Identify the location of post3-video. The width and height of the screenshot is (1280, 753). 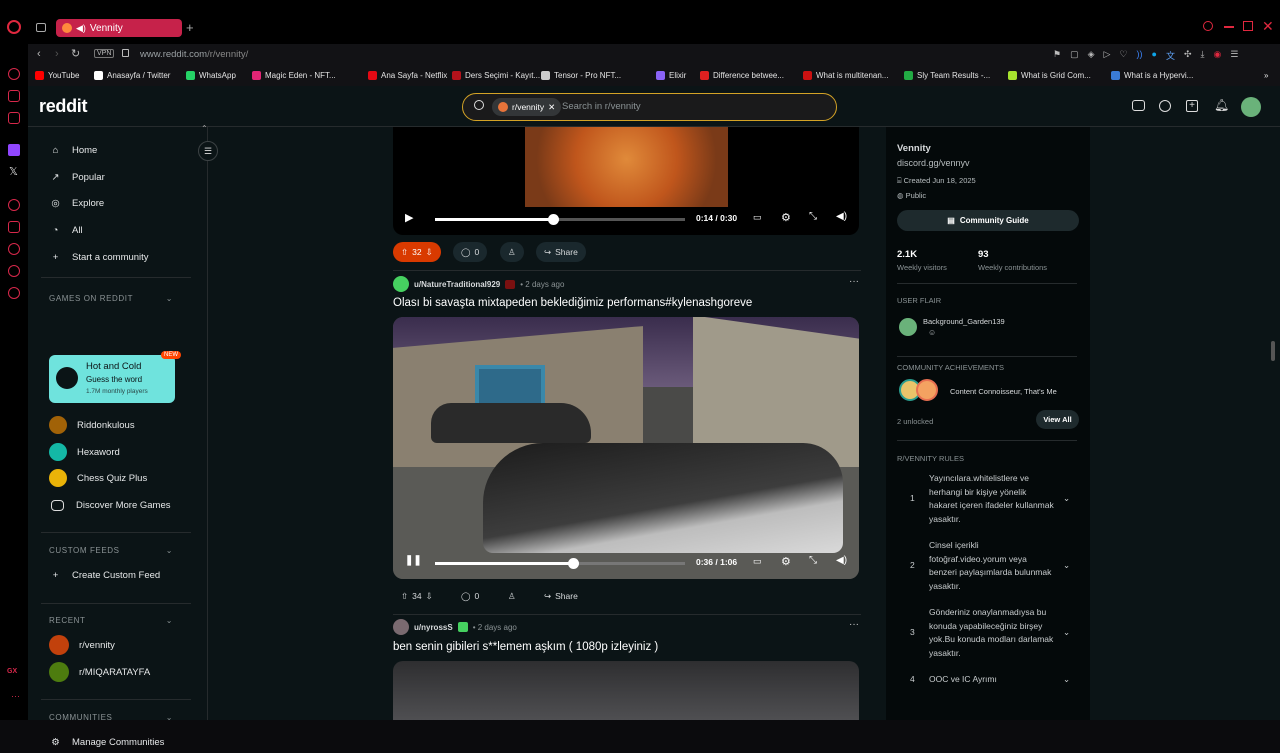
(626, 690).